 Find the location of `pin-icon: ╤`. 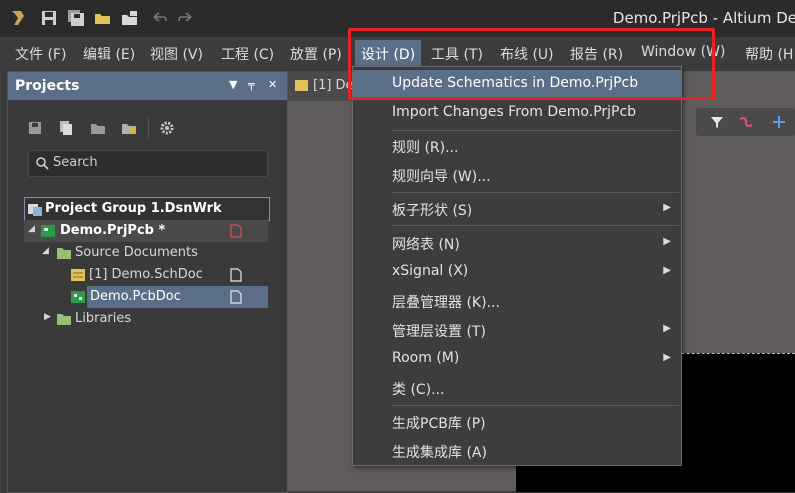

pin-icon: ╤ is located at coordinates (251, 84).